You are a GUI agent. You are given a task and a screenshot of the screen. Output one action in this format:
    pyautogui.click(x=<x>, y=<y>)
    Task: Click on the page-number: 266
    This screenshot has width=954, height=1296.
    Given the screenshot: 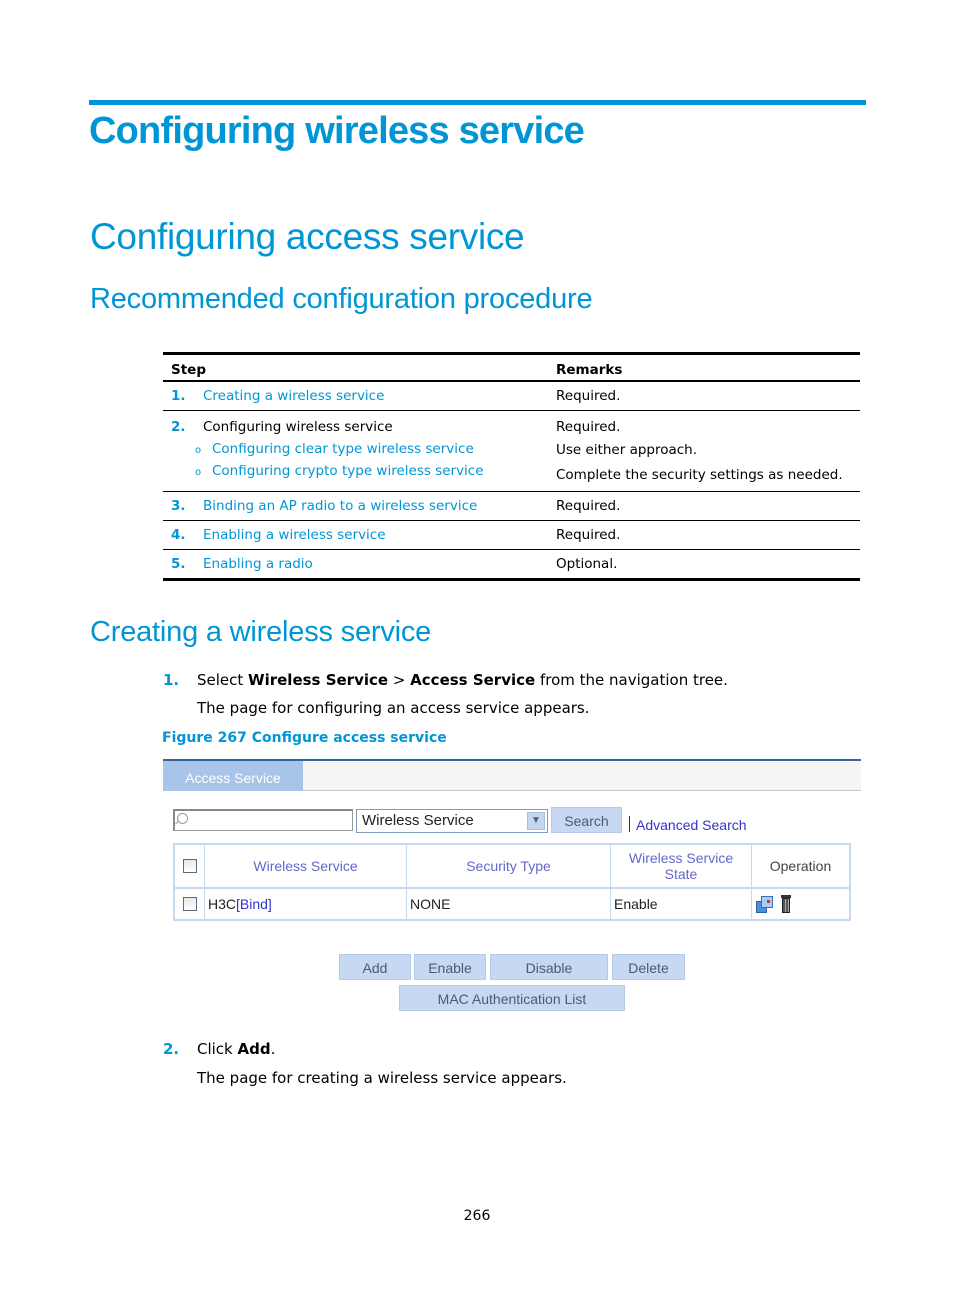 What is the action you would take?
    pyautogui.click(x=477, y=1216)
    